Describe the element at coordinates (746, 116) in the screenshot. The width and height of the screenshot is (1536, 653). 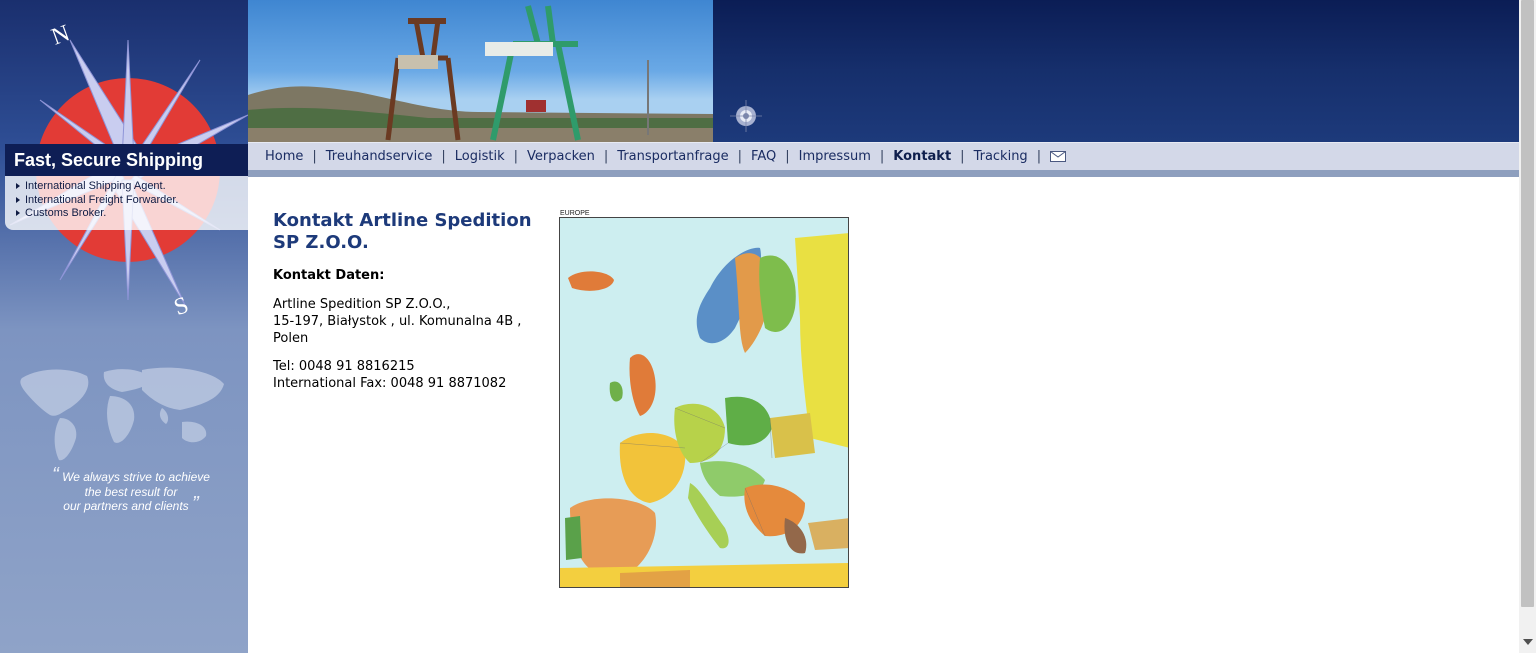
I see `small-compass-icon` at that location.